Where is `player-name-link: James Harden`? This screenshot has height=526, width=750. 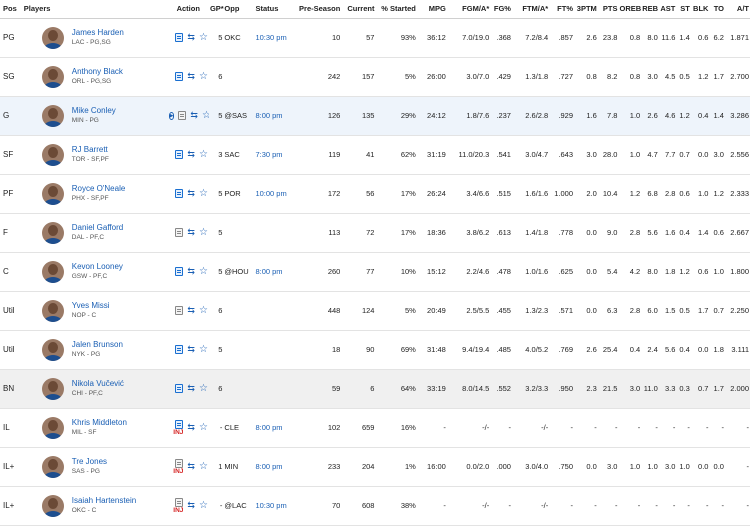 player-name-link: James Harden is located at coordinates (98, 33).